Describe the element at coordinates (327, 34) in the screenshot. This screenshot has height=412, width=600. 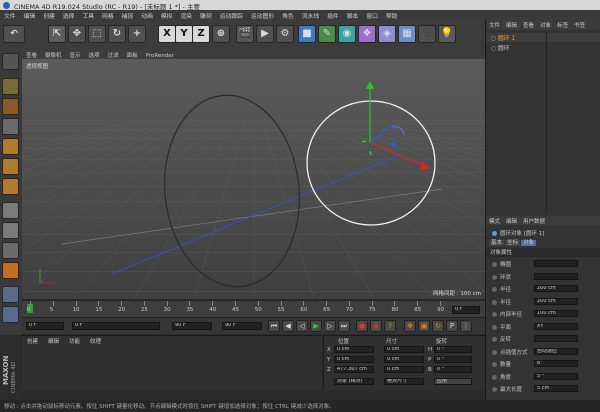
I see `spline-pen-button: ✎` at that location.